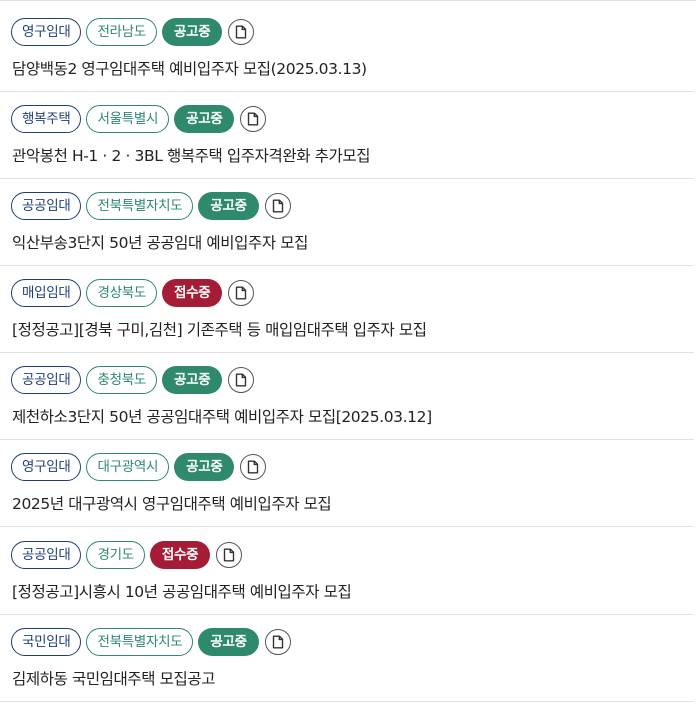  Describe the element at coordinates (128, 119) in the screenshot. I see `region-tag: 서울특별시` at that location.